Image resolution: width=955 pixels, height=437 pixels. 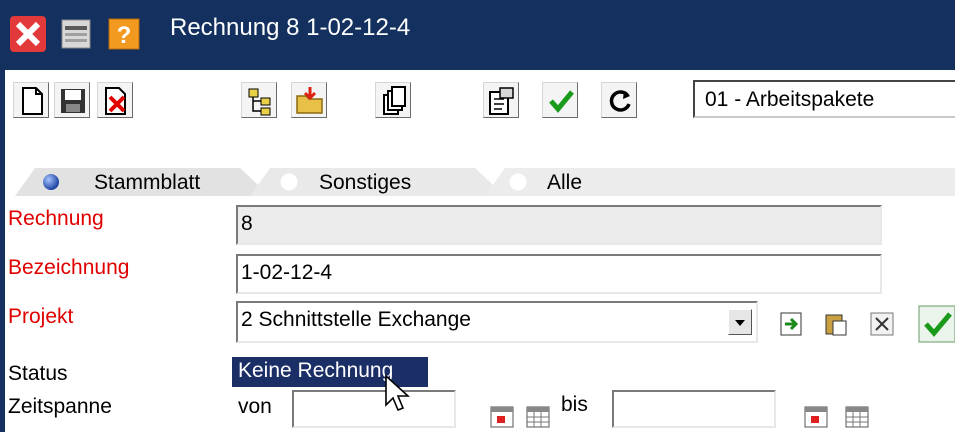 What do you see at coordinates (69, 267) in the screenshot?
I see `bezeichnung-label: Bezeichnung` at bounding box center [69, 267].